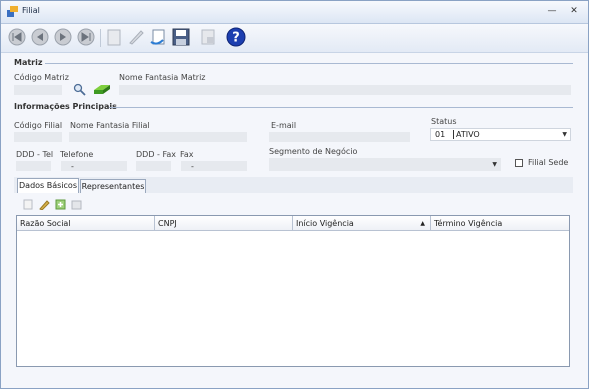  What do you see at coordinates (284, 125) in the screenshot?
I see `email-label: E-mail` at bounding box center [284, 125].